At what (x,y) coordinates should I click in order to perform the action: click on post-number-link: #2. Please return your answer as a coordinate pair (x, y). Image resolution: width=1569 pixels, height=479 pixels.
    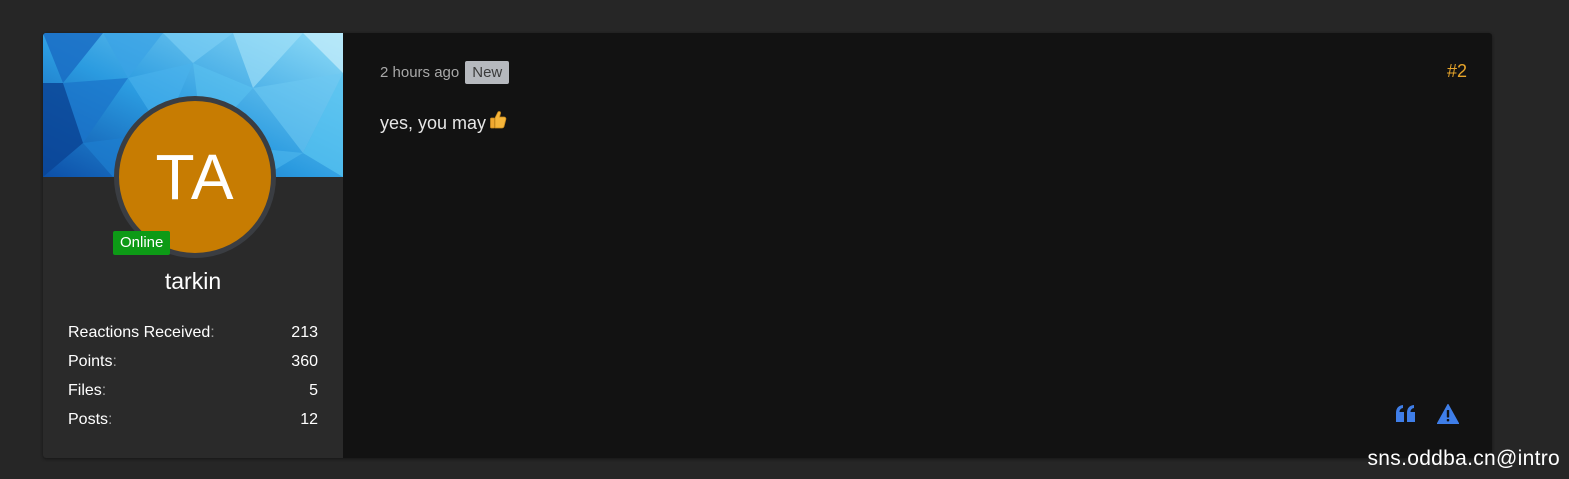
    Looking at the image, I should click on (1457, 71).